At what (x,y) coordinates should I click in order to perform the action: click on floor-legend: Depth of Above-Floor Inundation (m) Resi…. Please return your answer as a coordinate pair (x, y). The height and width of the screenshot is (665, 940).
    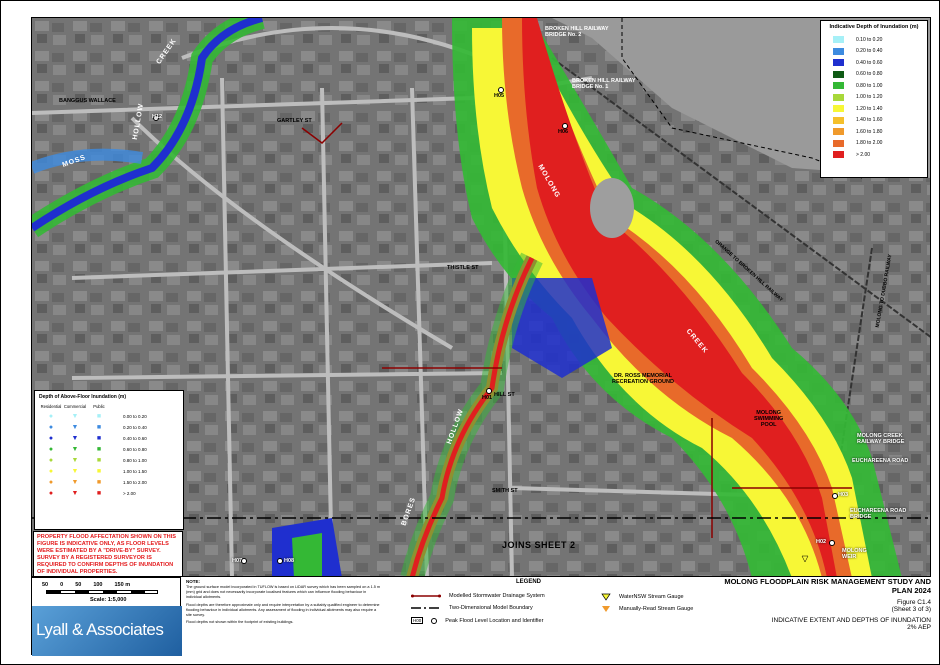
    Looking at the image, I should click on (109, 460).